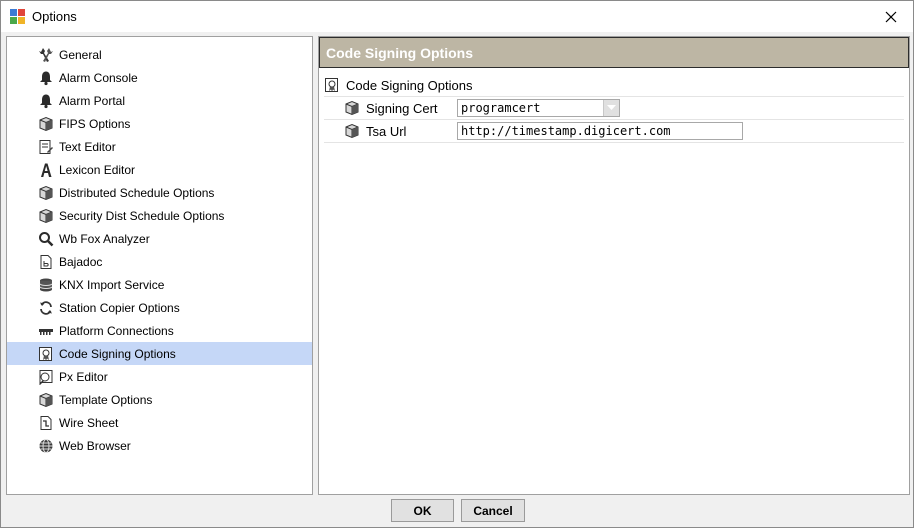 The height and width of the screenshot is (528, 914). I want to click on tsa-url-input: http://timestamp.digicert.com, so click(600, 131).